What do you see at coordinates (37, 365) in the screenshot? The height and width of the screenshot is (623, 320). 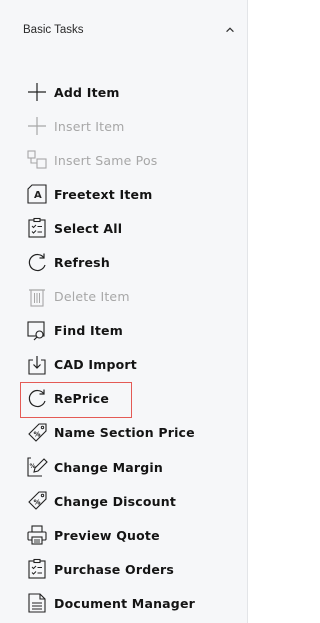 I see `import-icon` at bounding box center [37, 365].